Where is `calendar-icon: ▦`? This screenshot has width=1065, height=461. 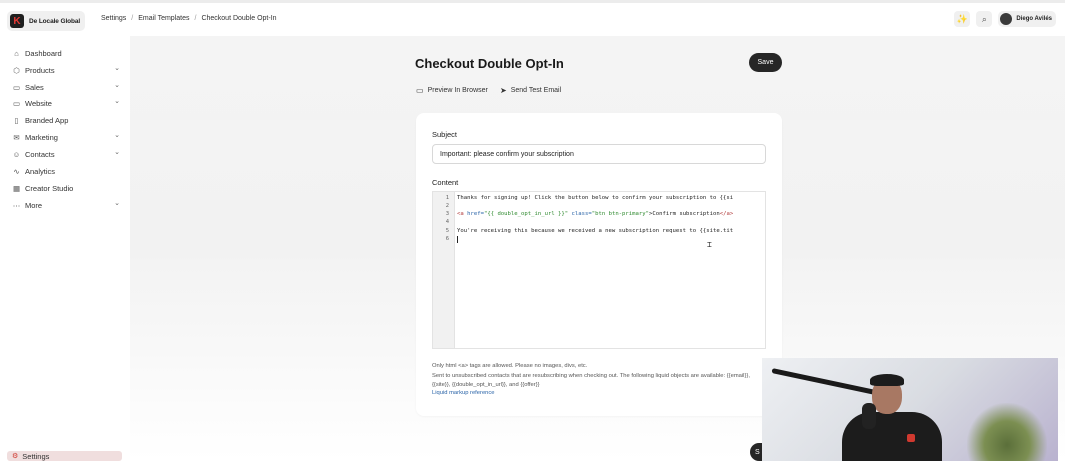
calendar-icon: ▦ is located at coordinates (16, 188).